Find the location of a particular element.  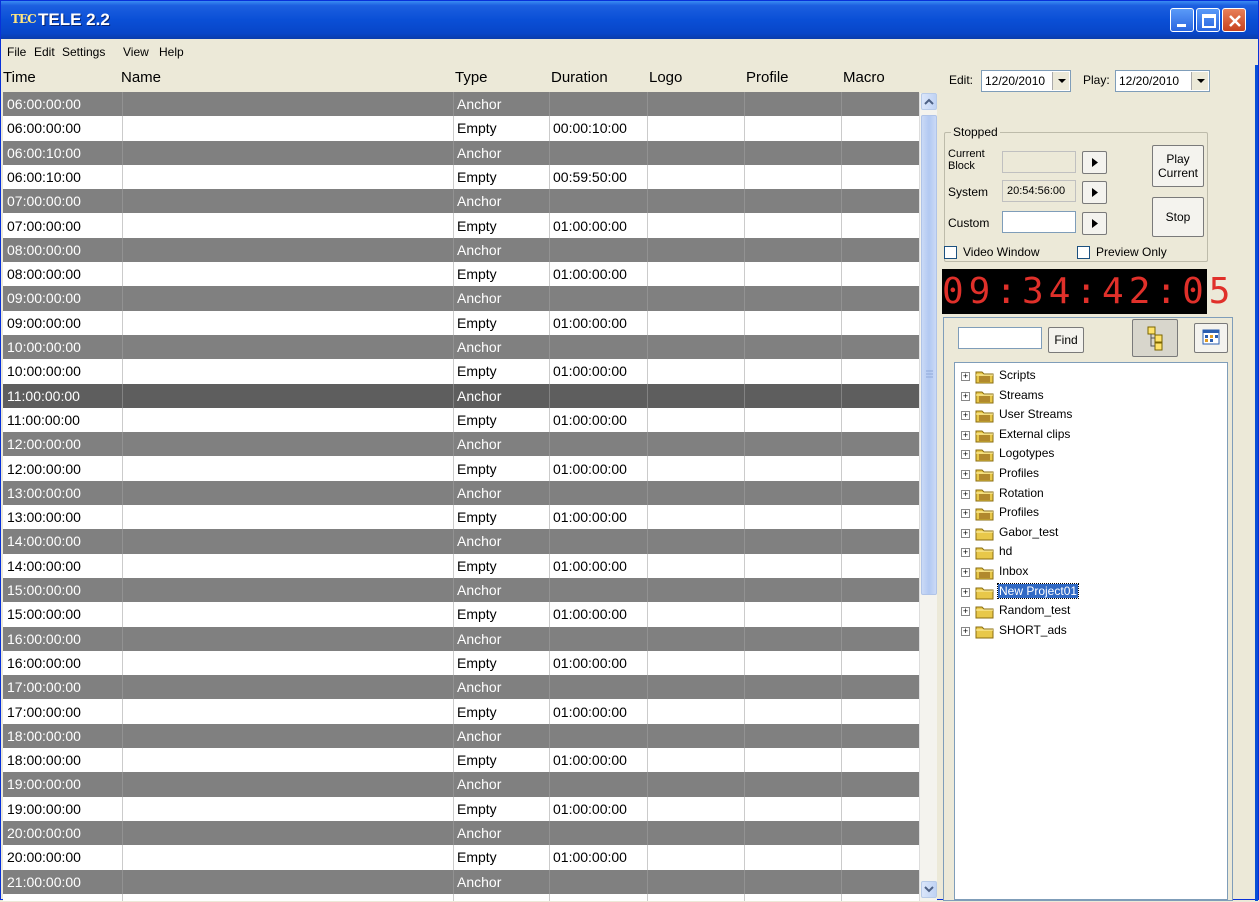

cell-time: 06:00:00:00 is located at coordinates (62, 104).